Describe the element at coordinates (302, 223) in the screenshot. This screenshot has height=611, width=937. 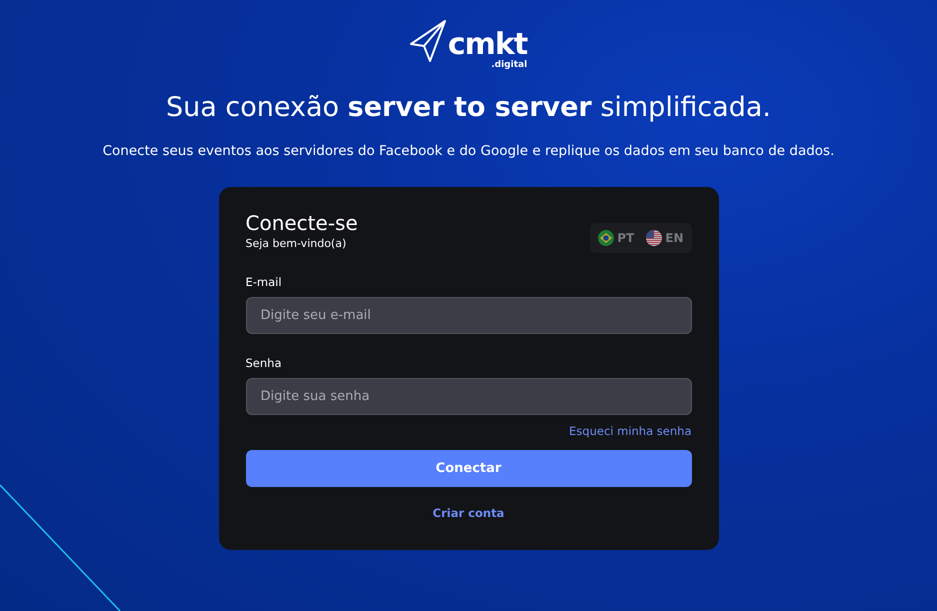
I see `card-title: Conecte-se` at that location.